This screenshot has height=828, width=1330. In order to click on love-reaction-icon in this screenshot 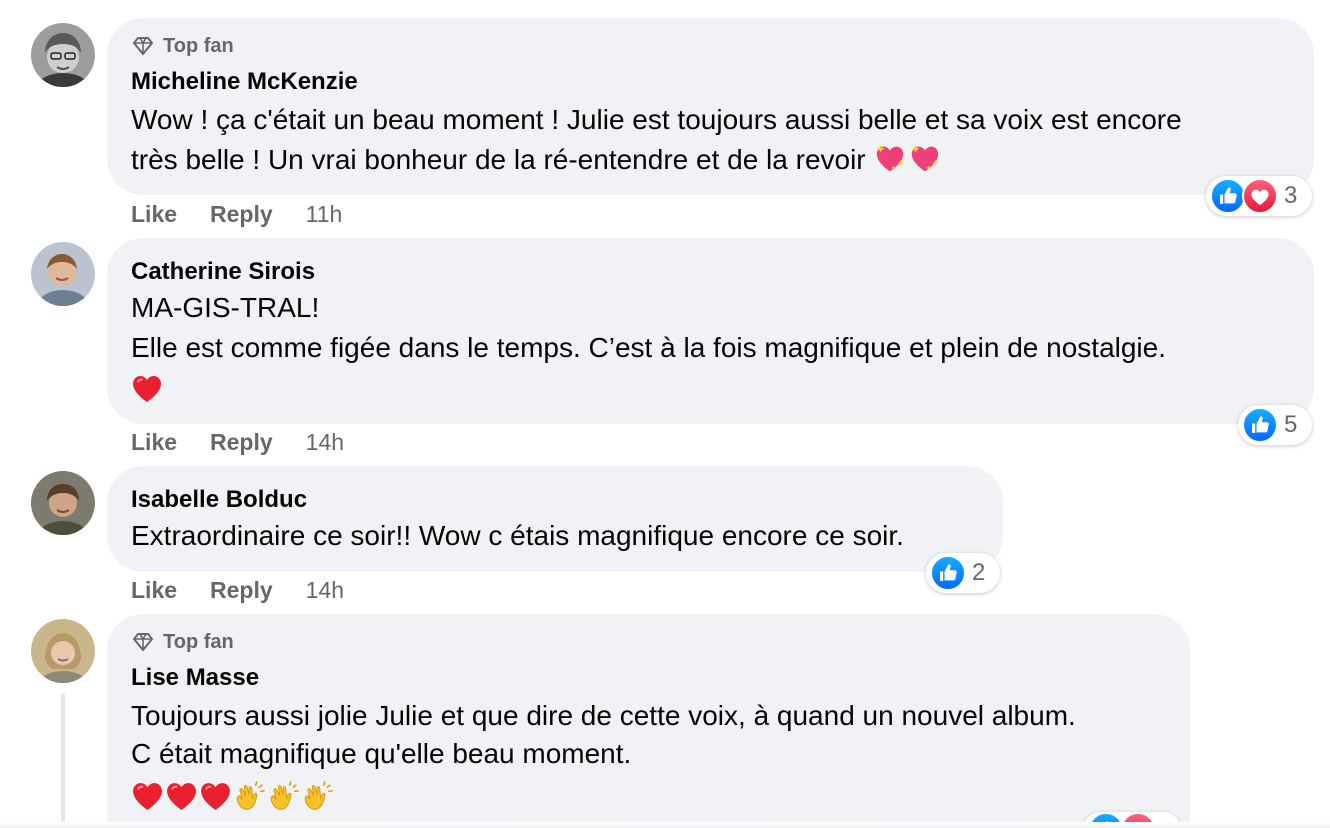, I will do `click(1260, 196)`.